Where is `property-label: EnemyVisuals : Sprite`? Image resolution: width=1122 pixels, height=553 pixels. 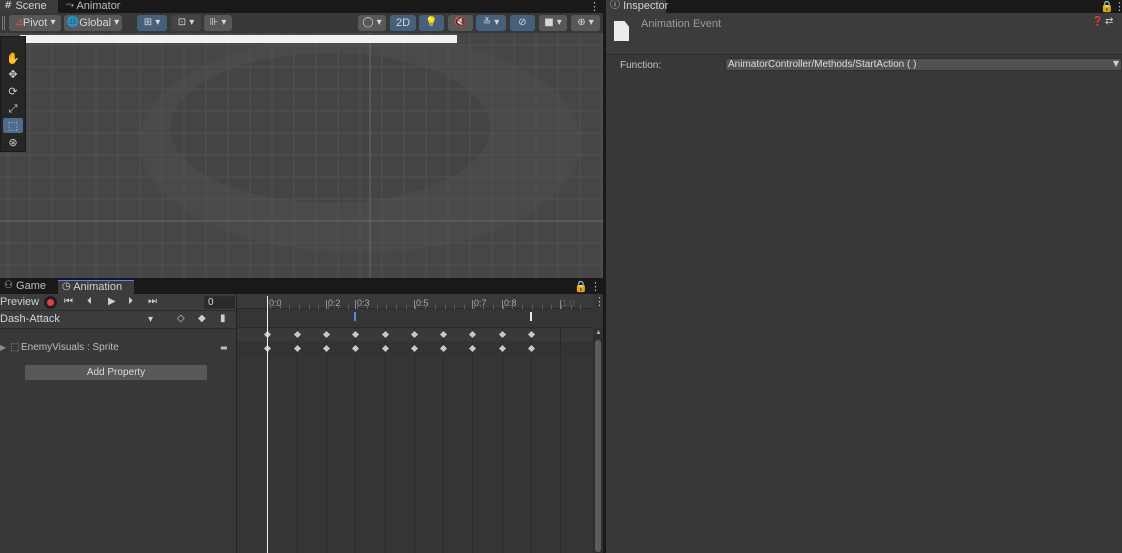
property-label: EnemyVisuals : Sprite is located at coordinates (70, 347).